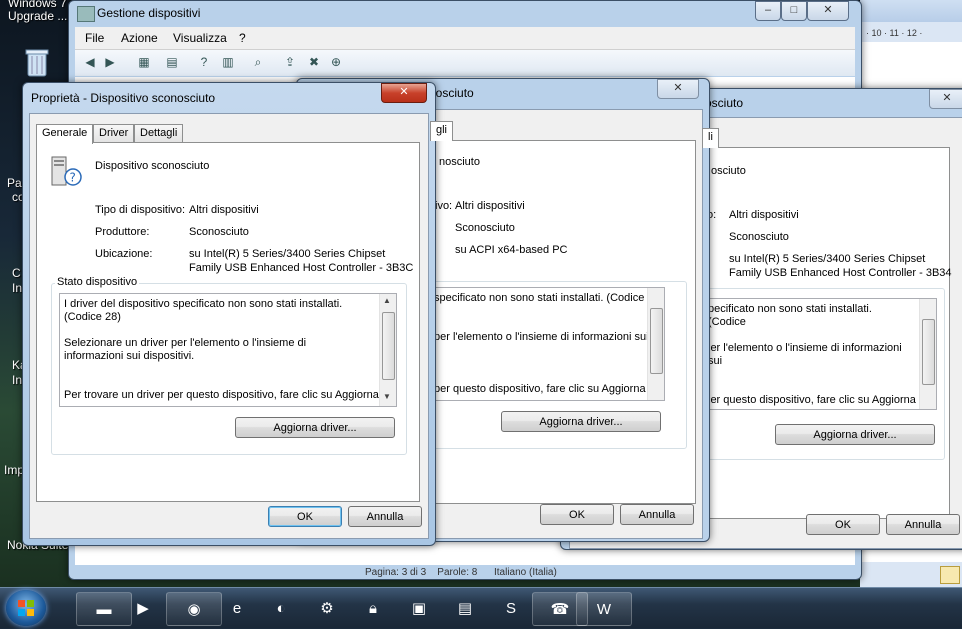 Image resolution: width=962 pixels, height=629 pixels. Describe the element at coordinates (37, 62) in the screenshot. I see `recycle-bin-icon` at that location.